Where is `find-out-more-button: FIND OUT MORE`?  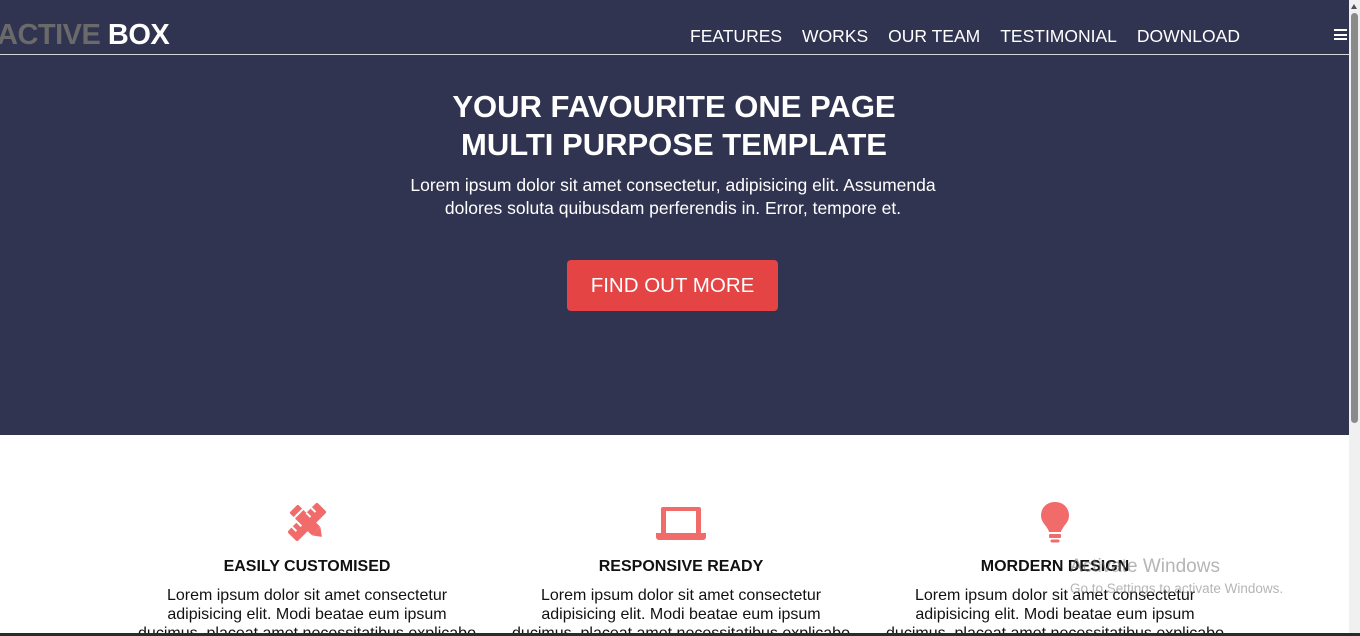 find-out-more-button: FIND OUT MORE is located at coordinates (672, 285).